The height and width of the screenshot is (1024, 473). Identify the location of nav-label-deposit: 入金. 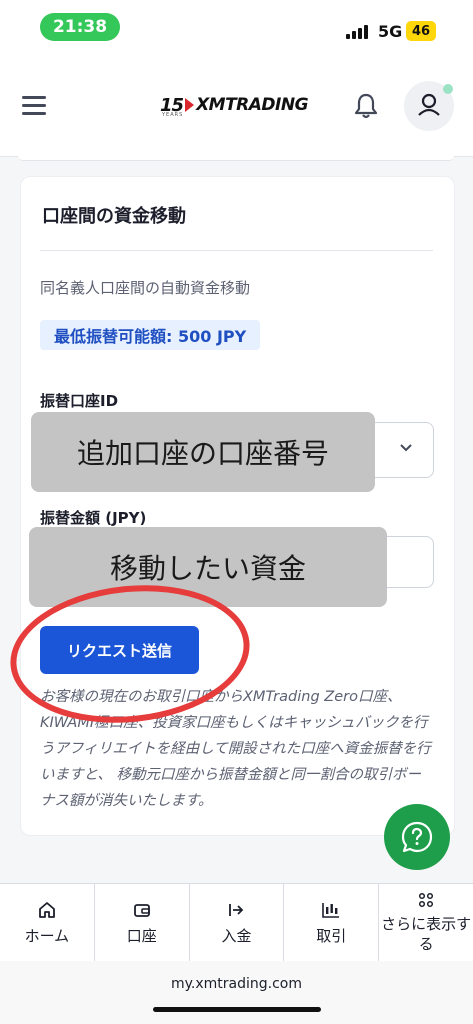
(236, 935).